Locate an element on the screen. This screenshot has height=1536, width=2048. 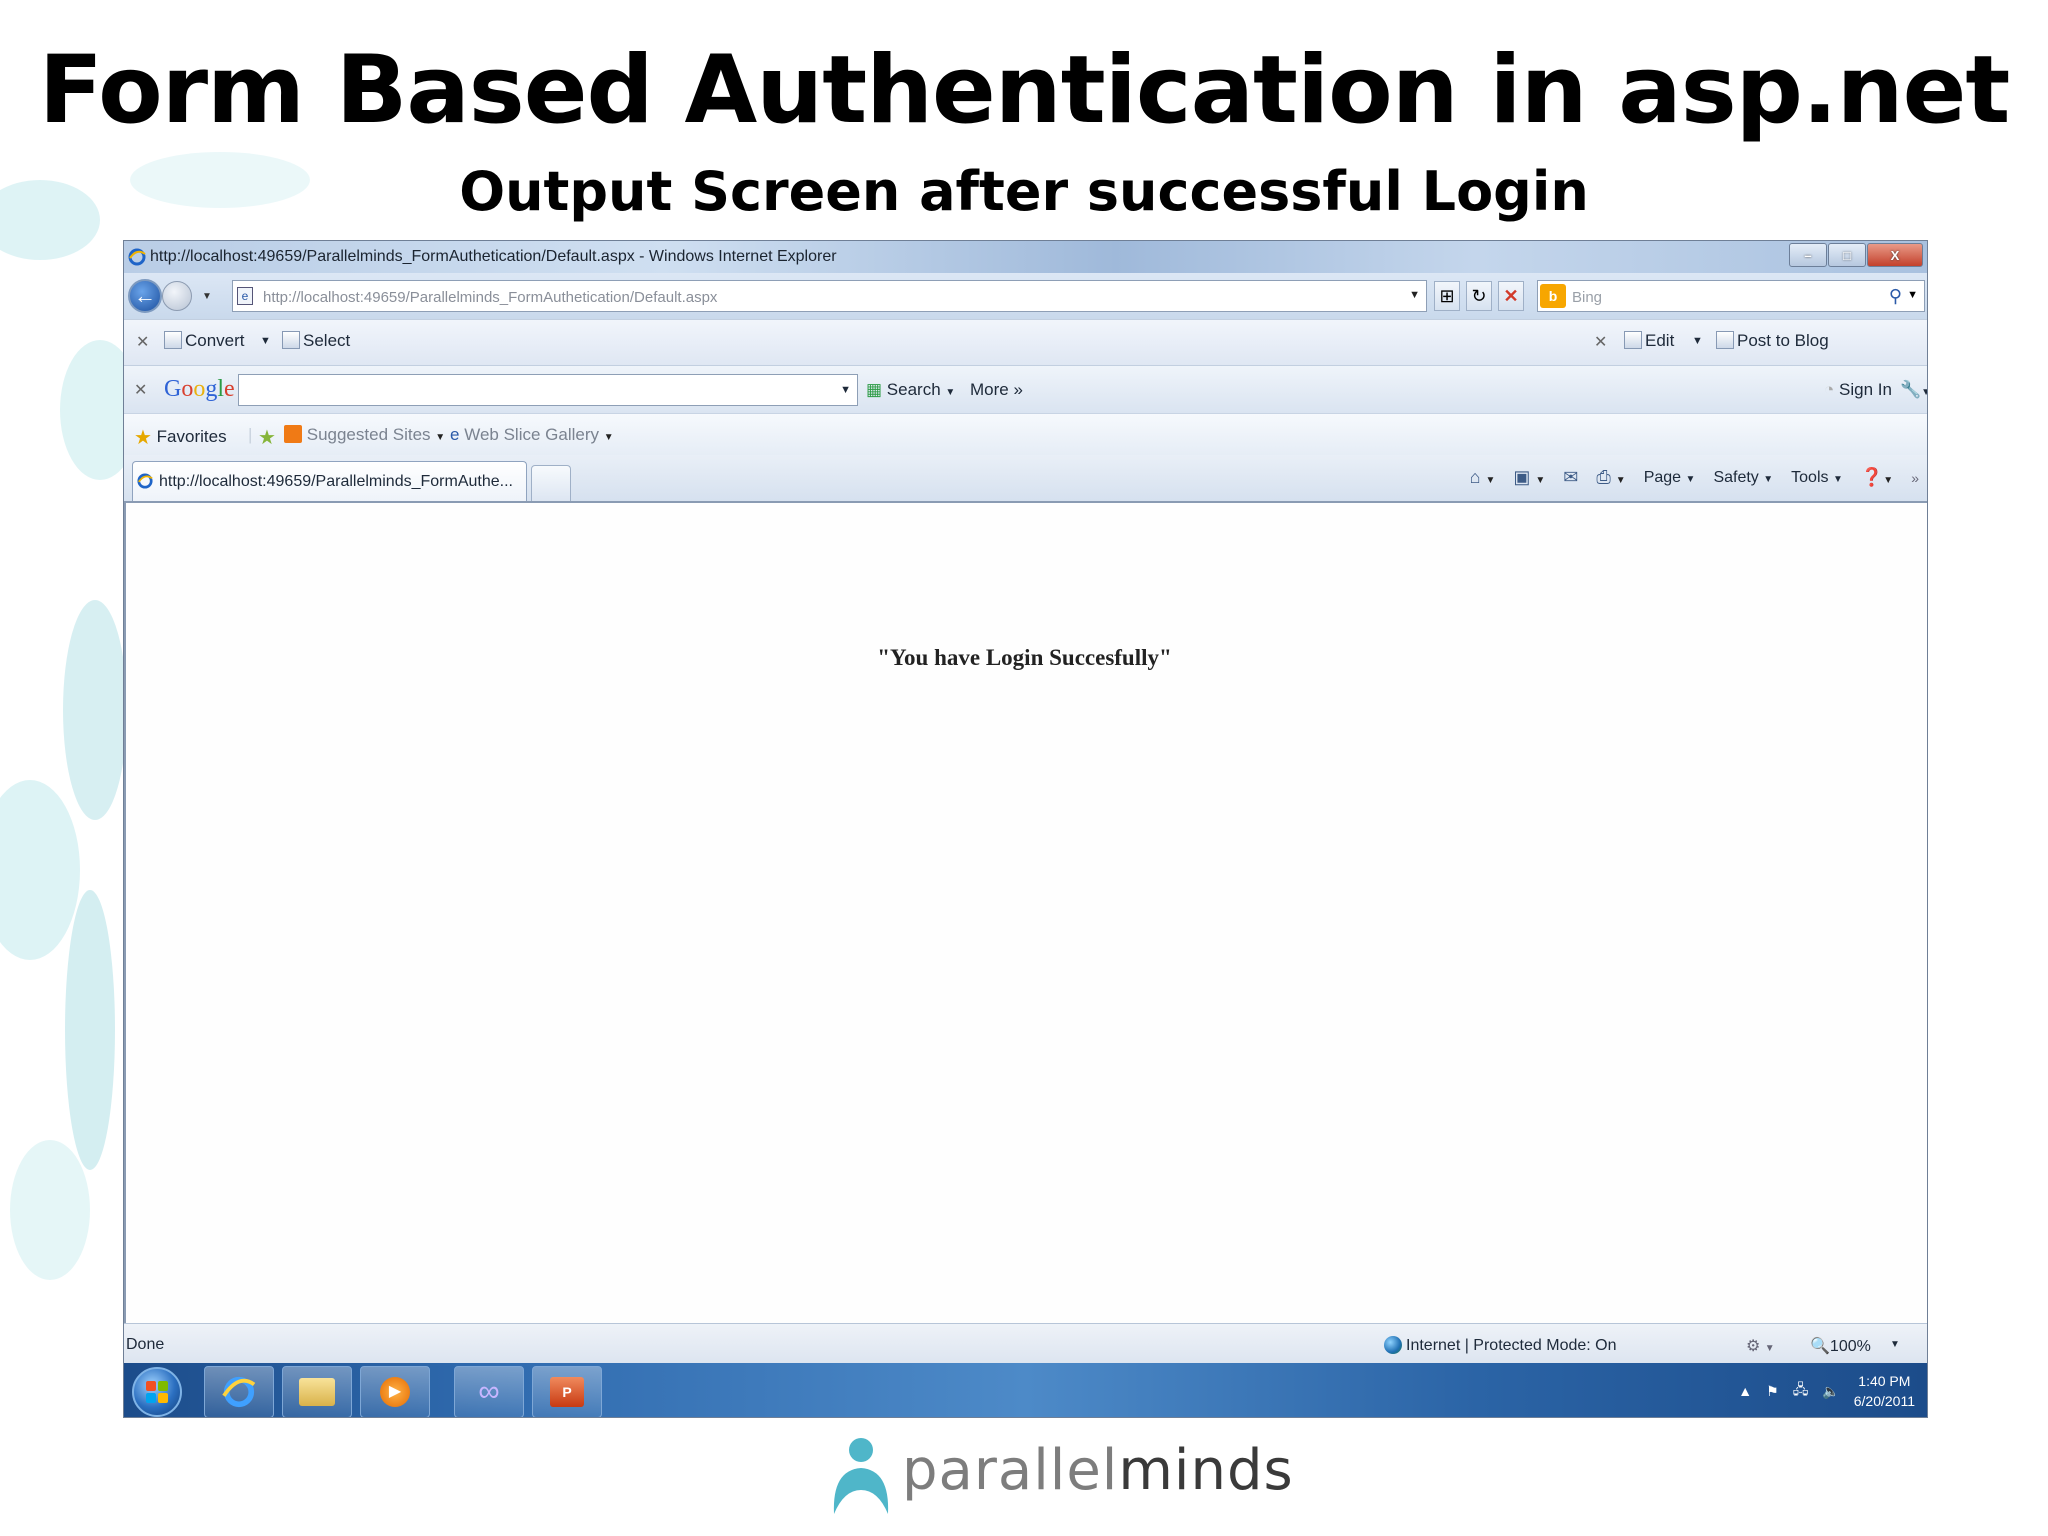
close-button: X is located at coordinates (1895, 255).